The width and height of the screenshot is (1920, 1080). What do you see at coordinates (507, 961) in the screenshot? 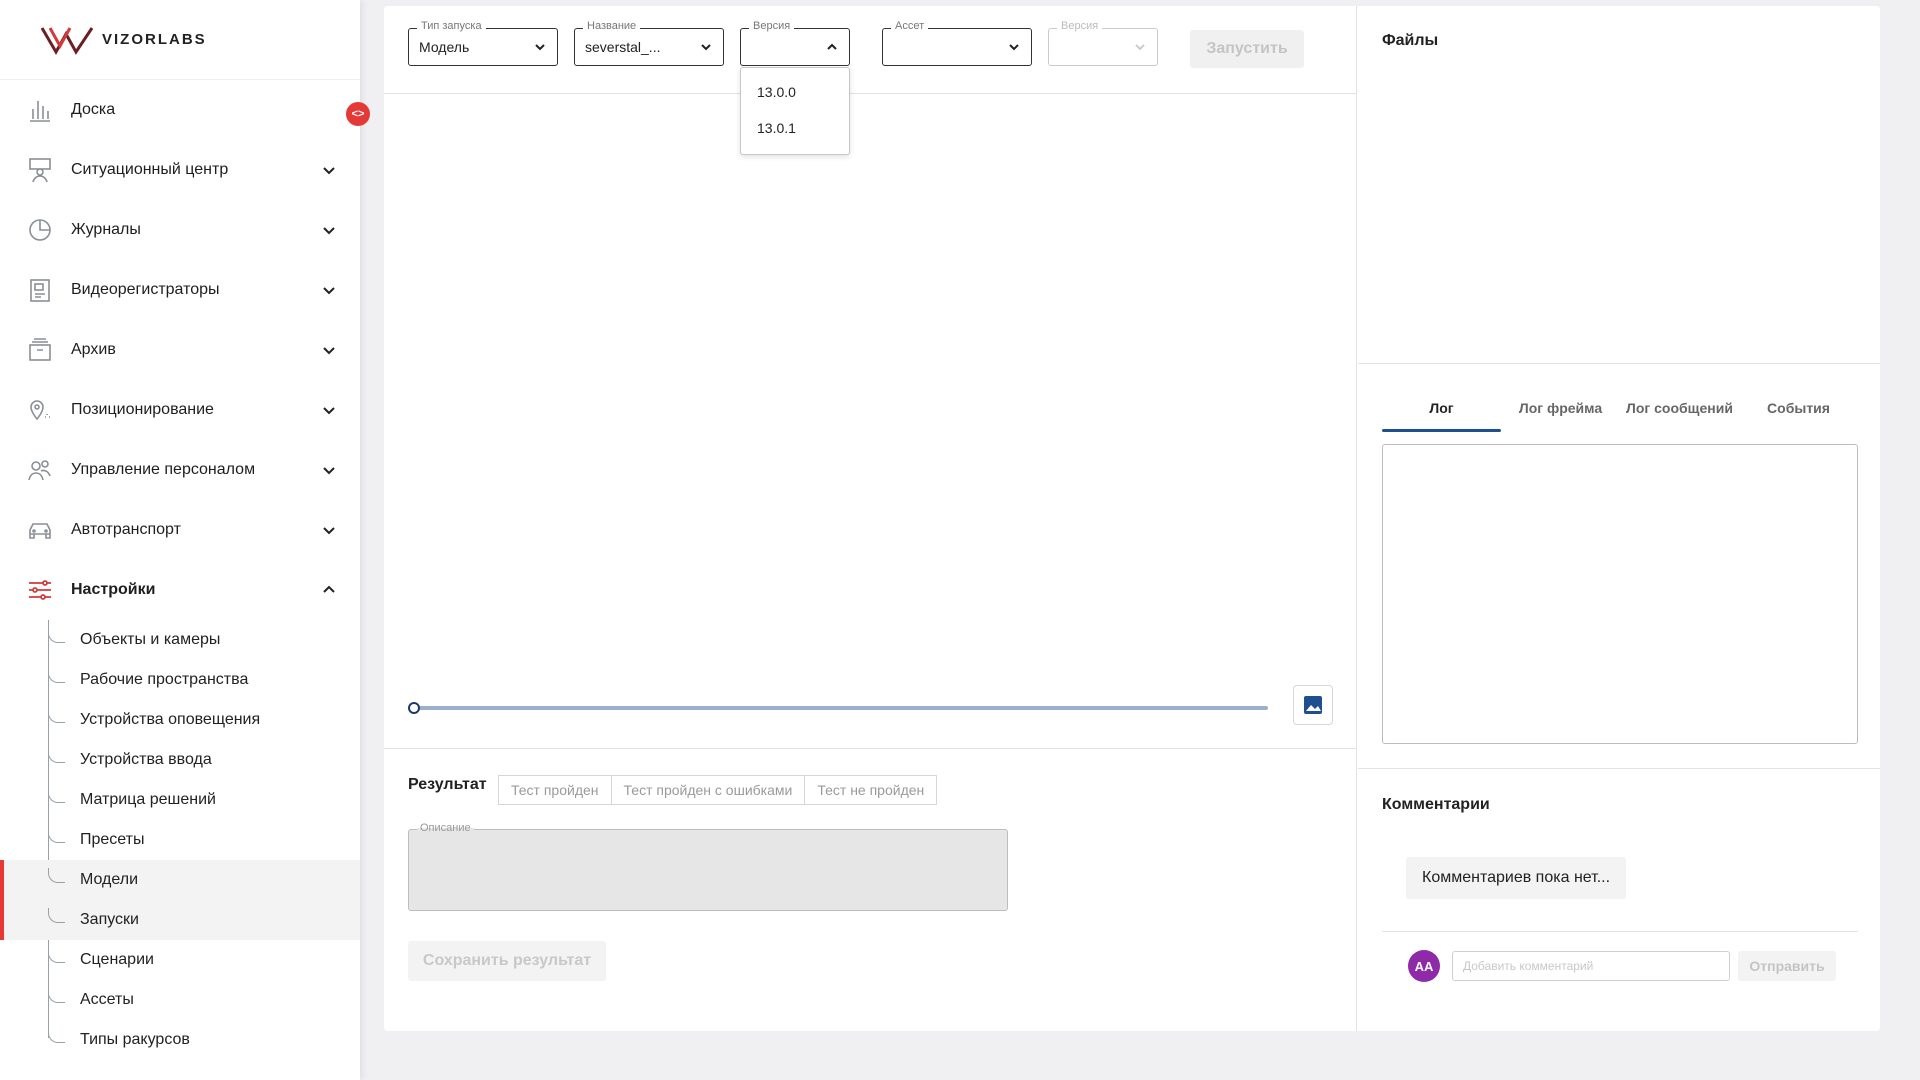
I see `save-result-button: Сохранить результат` at bounding box center [507, 961].